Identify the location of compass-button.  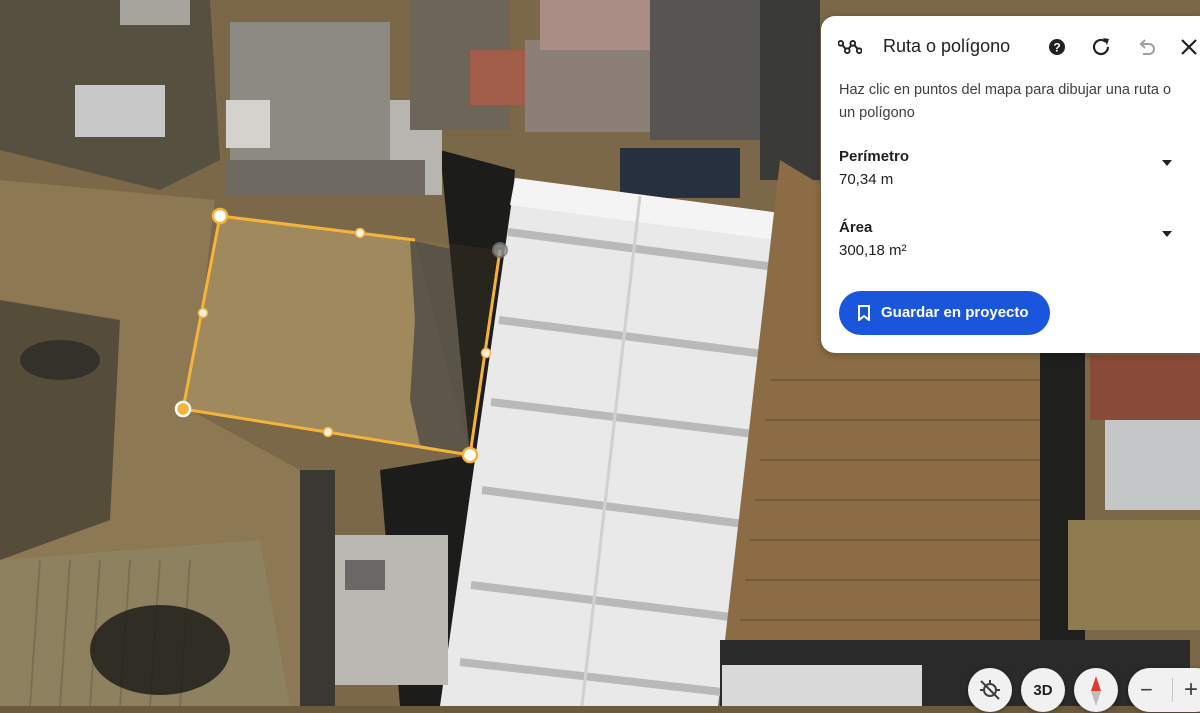
(1096, 690).